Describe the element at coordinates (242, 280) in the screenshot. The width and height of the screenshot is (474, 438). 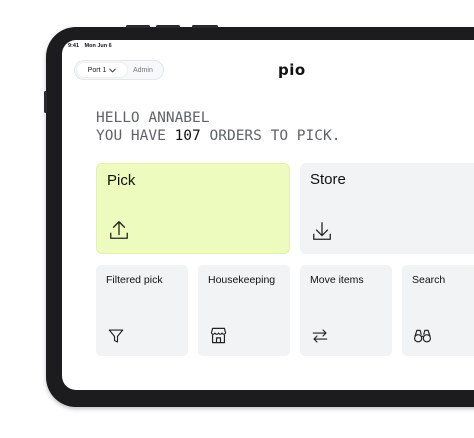
I see `housekeeping-label: Housekeeping` at that location.